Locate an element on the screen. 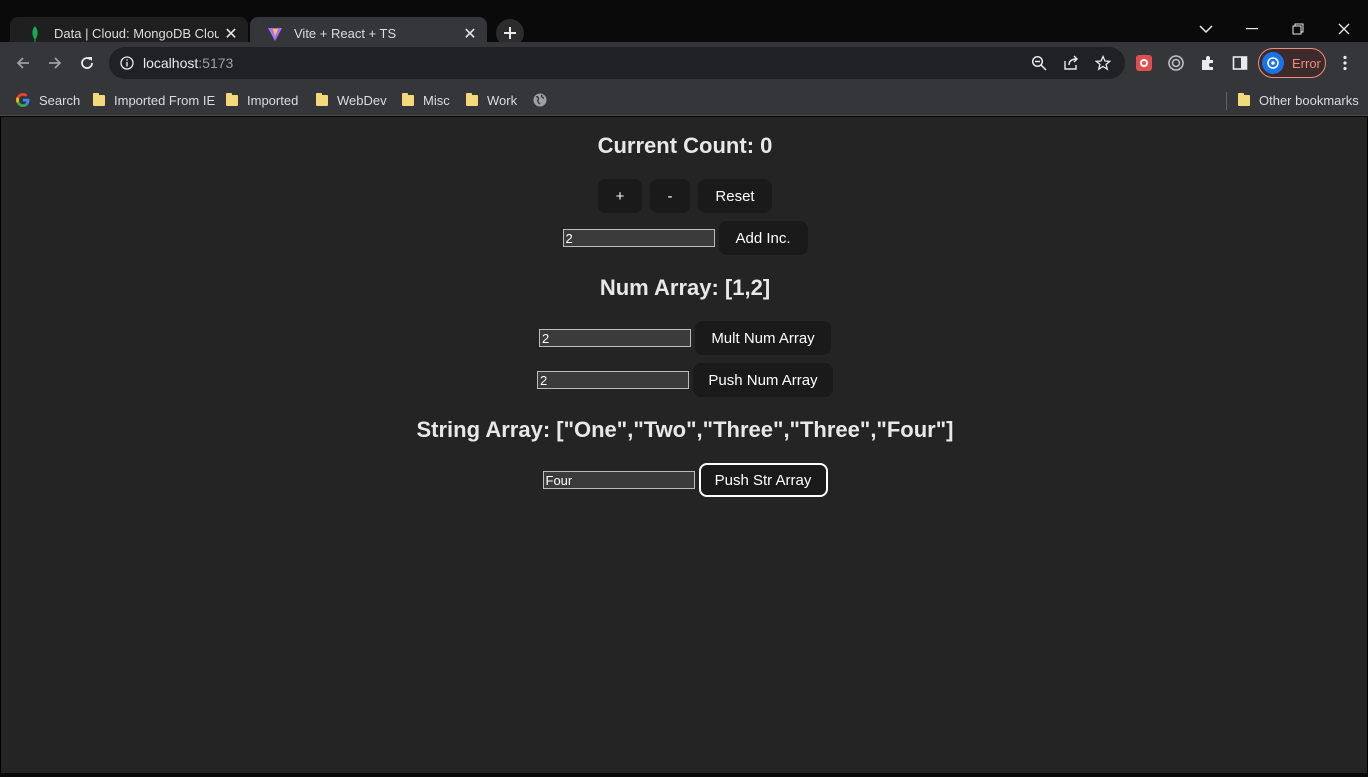 This screenshot has height=777, width=1368. forward-button is located at coordinates (55, 63).